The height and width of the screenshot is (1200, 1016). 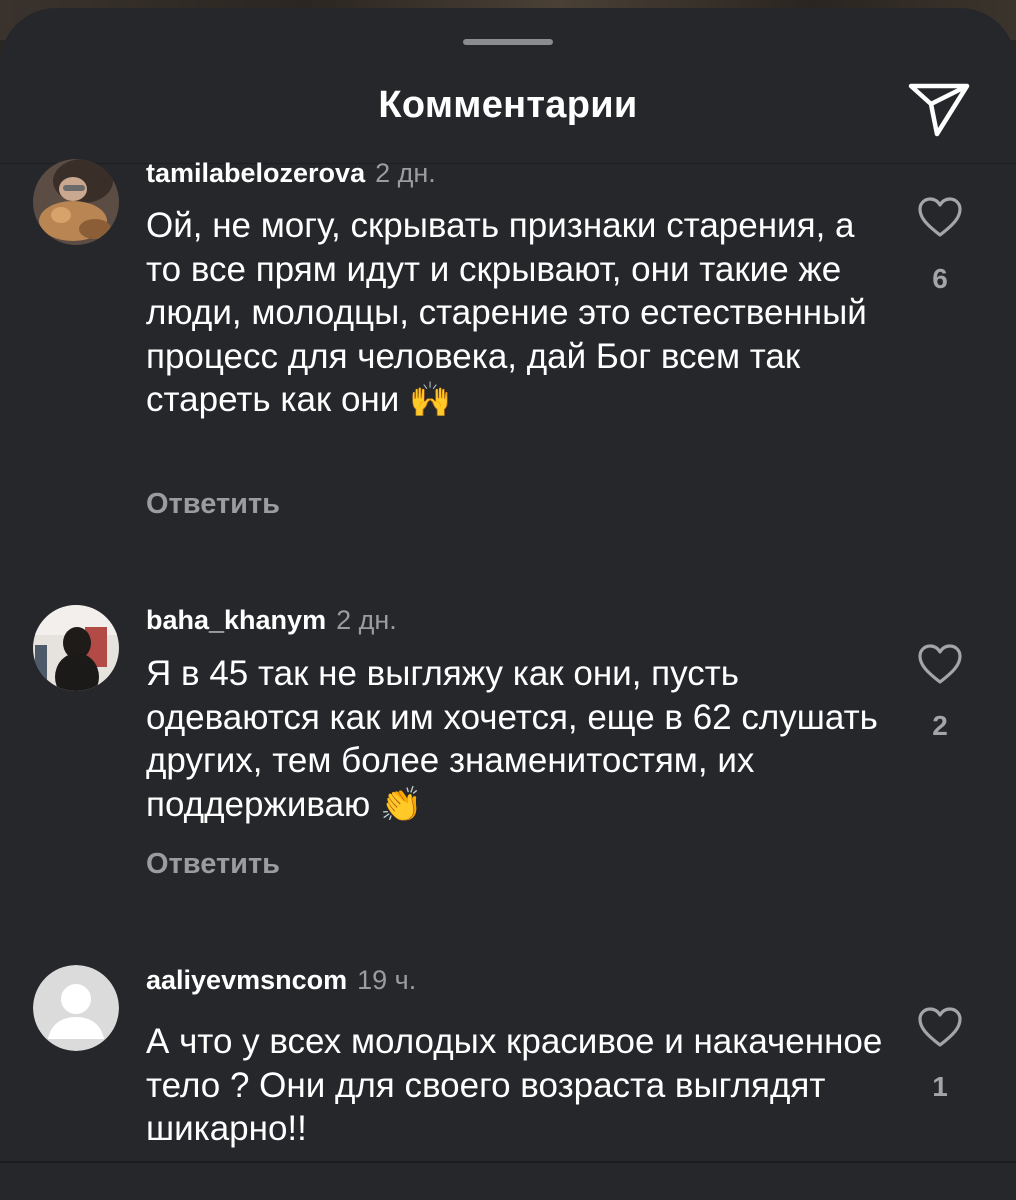 I want to click on username: tamilabelozerova, so click(x=255, y=173).